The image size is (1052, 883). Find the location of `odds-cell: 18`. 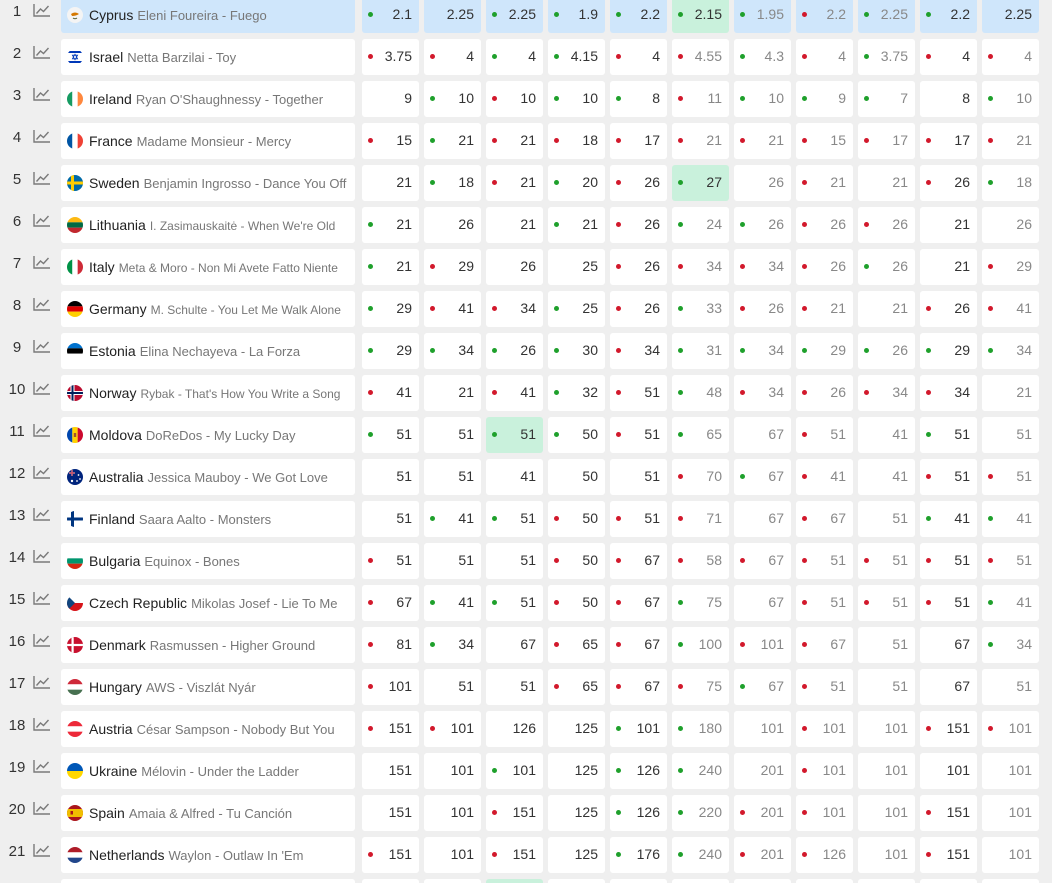

odds-cell: 18 is located at coordinates (576, 141).